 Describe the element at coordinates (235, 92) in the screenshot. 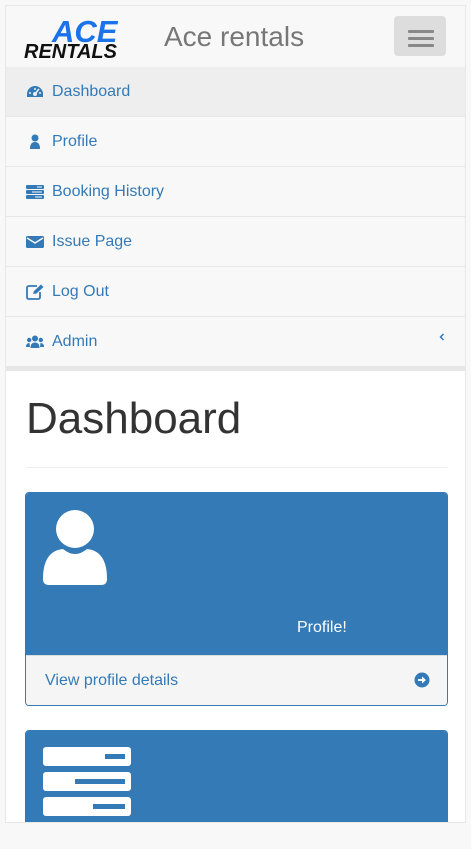

I see `sidebar-item-dashboard: Dashboard` at that location.